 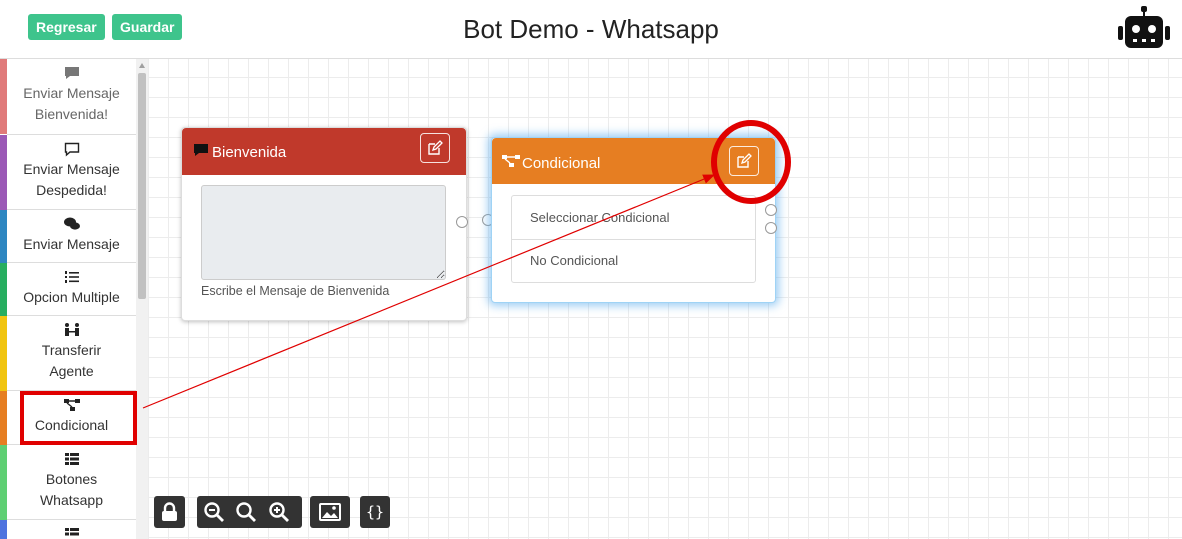 What do you see at coordinates (78, 418) in the screenshot?
I see `annotation-highlight-box` at bounding box center [78, 418].